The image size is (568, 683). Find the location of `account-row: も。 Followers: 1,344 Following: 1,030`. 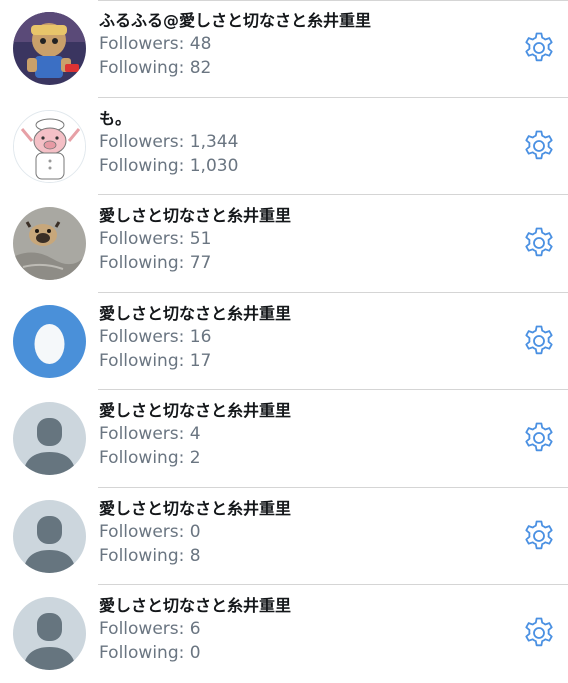

account-row: も。 Followers: 1,344 Following: 1,030 is located at coordinates (284, 146).